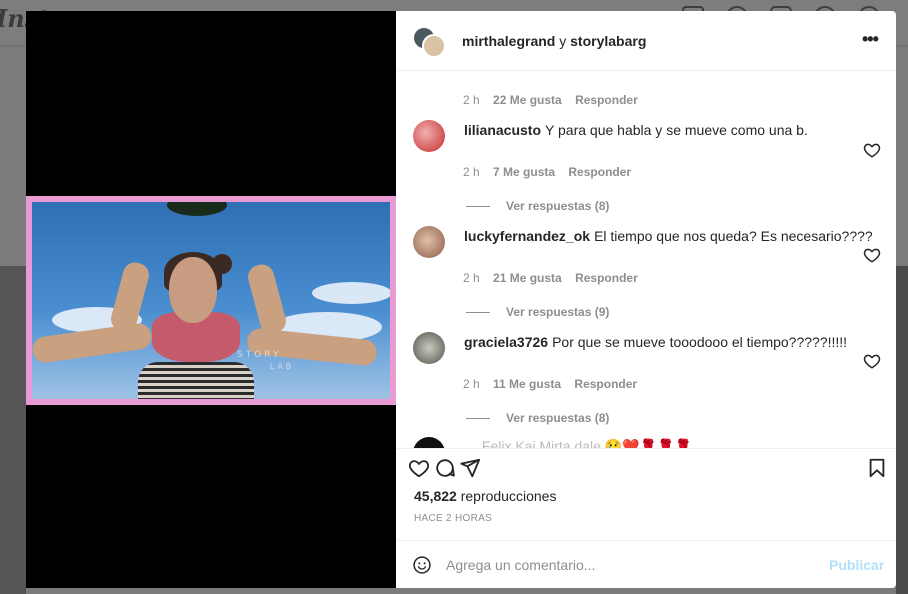 The image size is (908, 594). I want to click on post-actions: 45,822 reproducciones HACE 2 HORAS, so click(646, 494).